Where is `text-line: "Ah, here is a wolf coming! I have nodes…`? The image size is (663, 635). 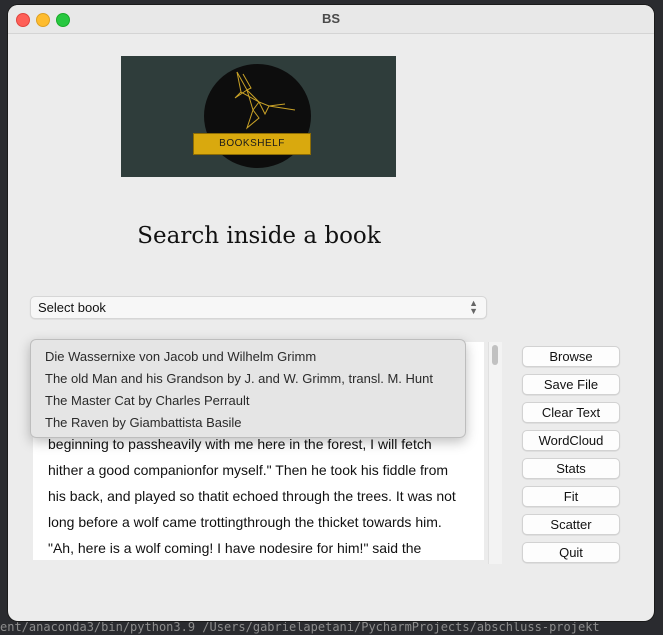 text-line: "Ah, here is a wolf coming! I have nodes… is located at coordinates (235, 548).